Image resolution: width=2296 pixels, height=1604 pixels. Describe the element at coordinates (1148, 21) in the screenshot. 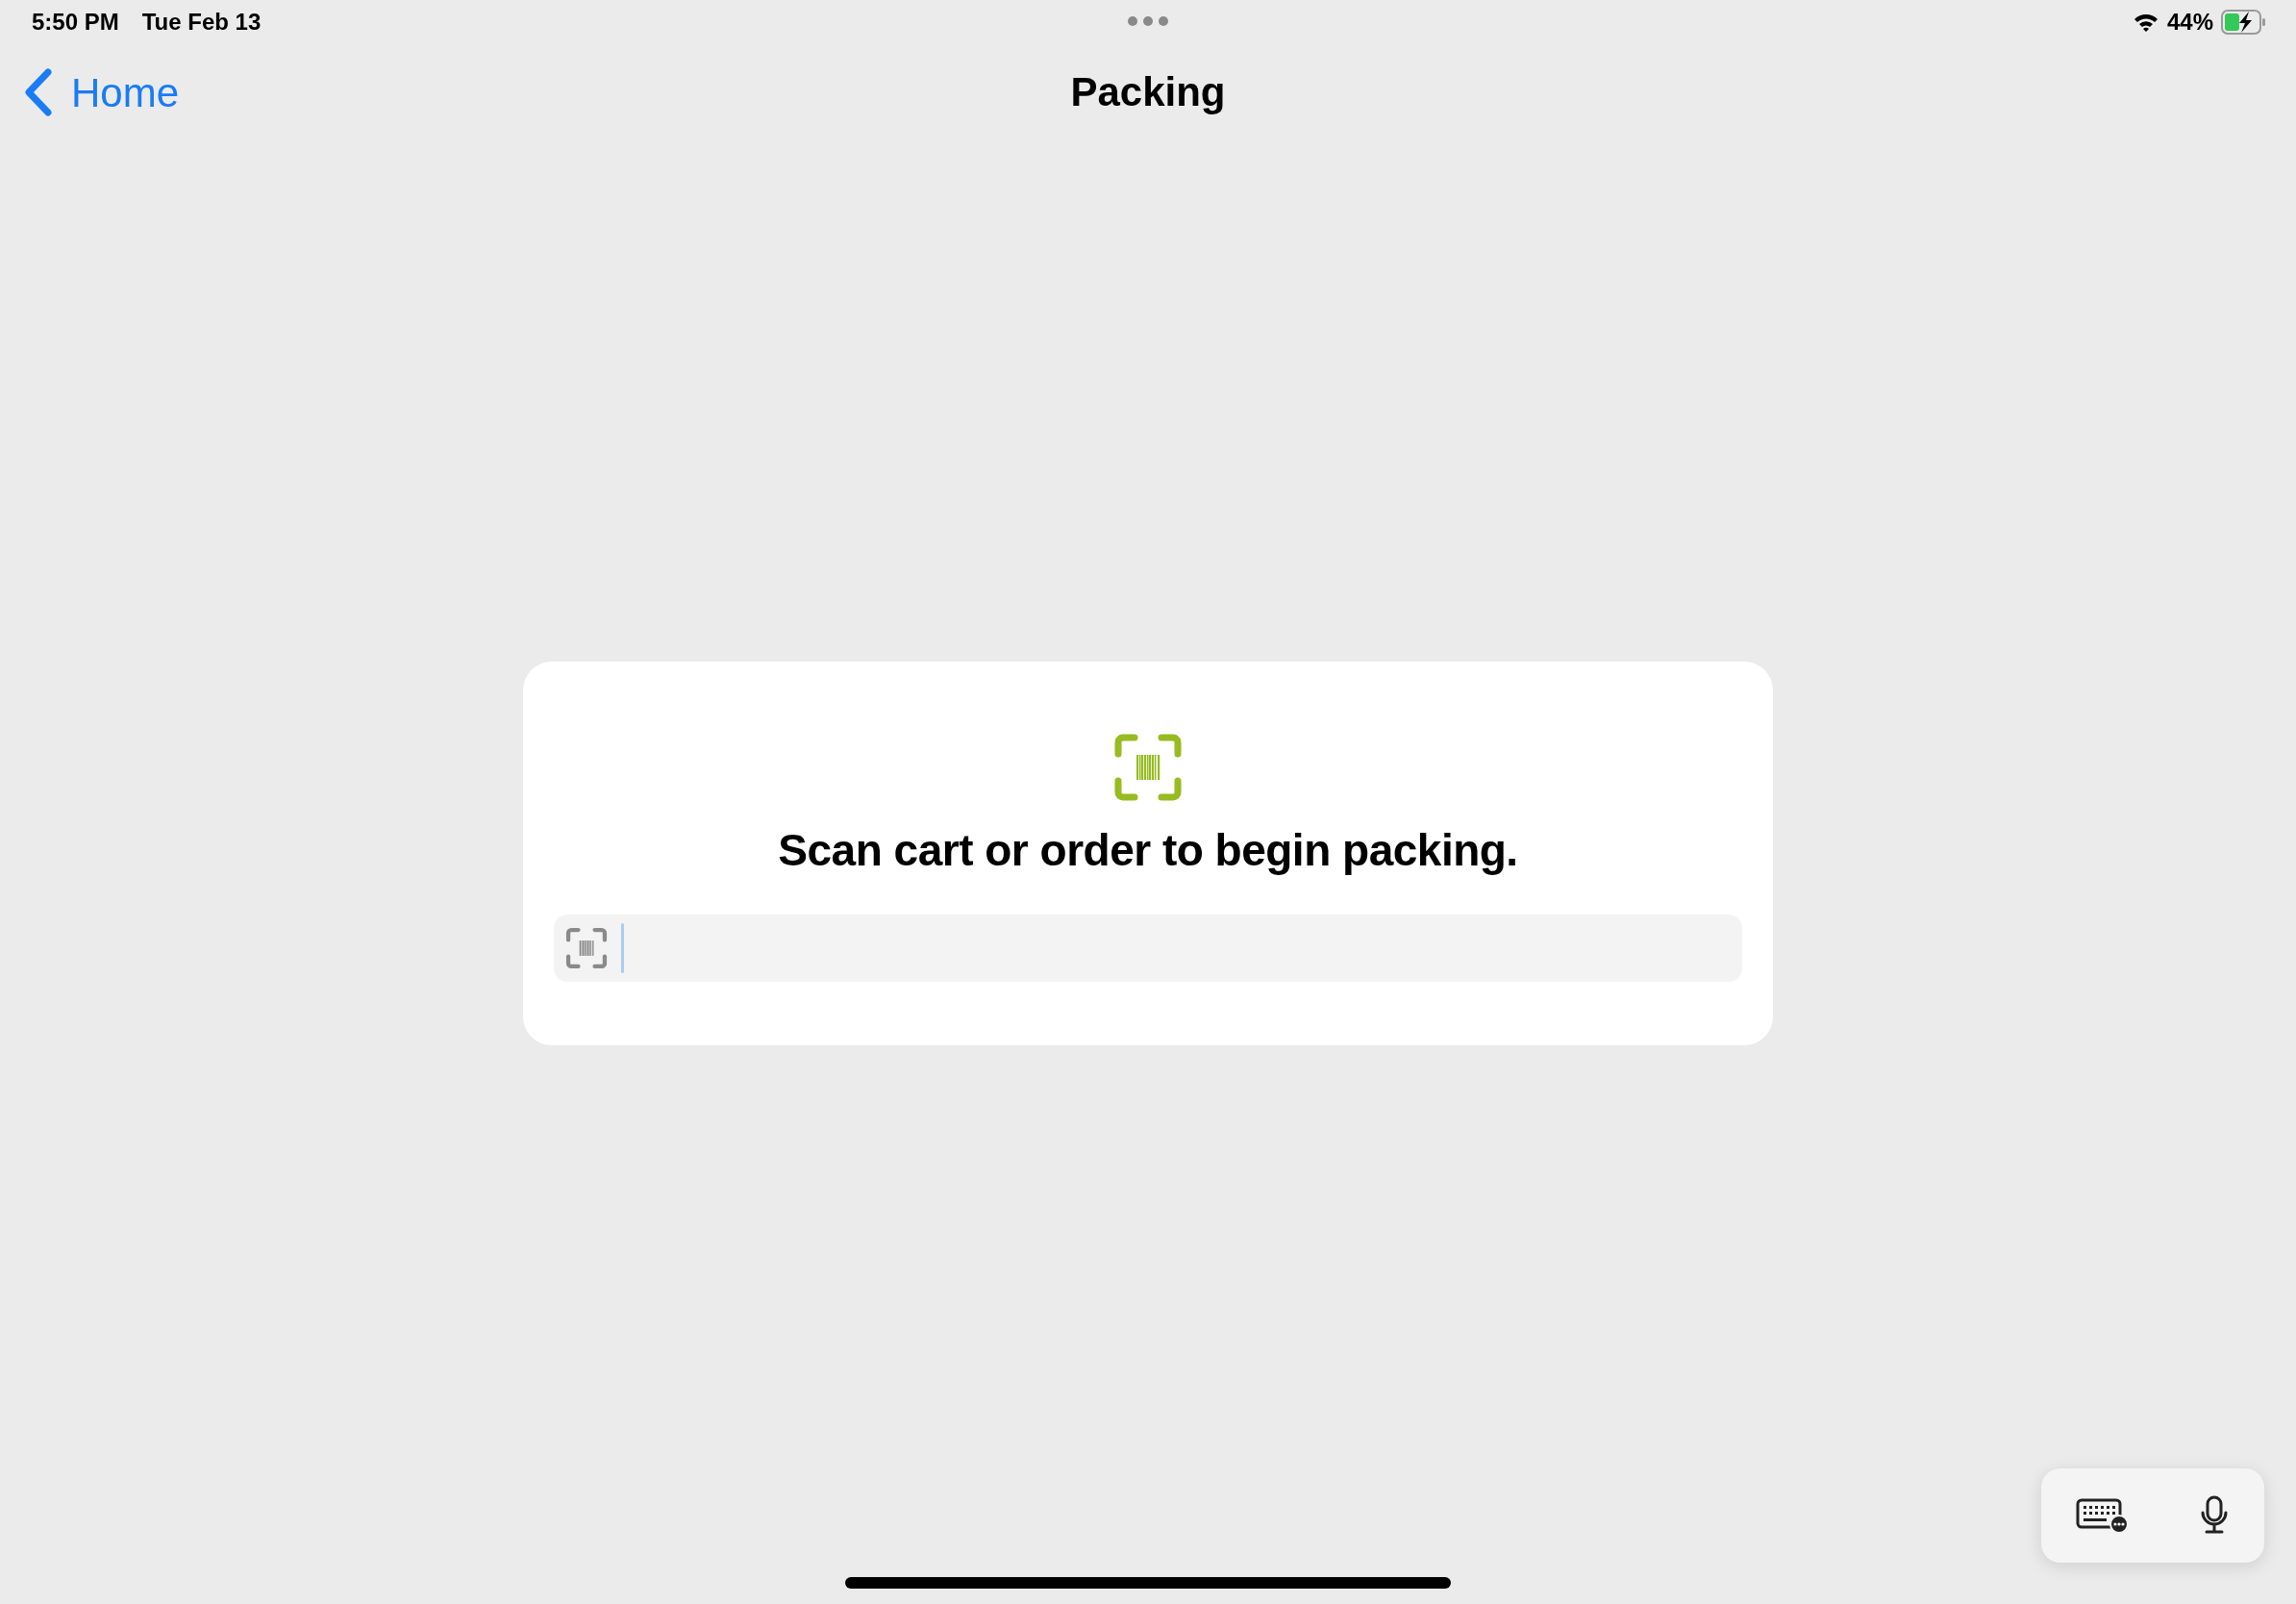

I see `more-dots-icon` at that location.